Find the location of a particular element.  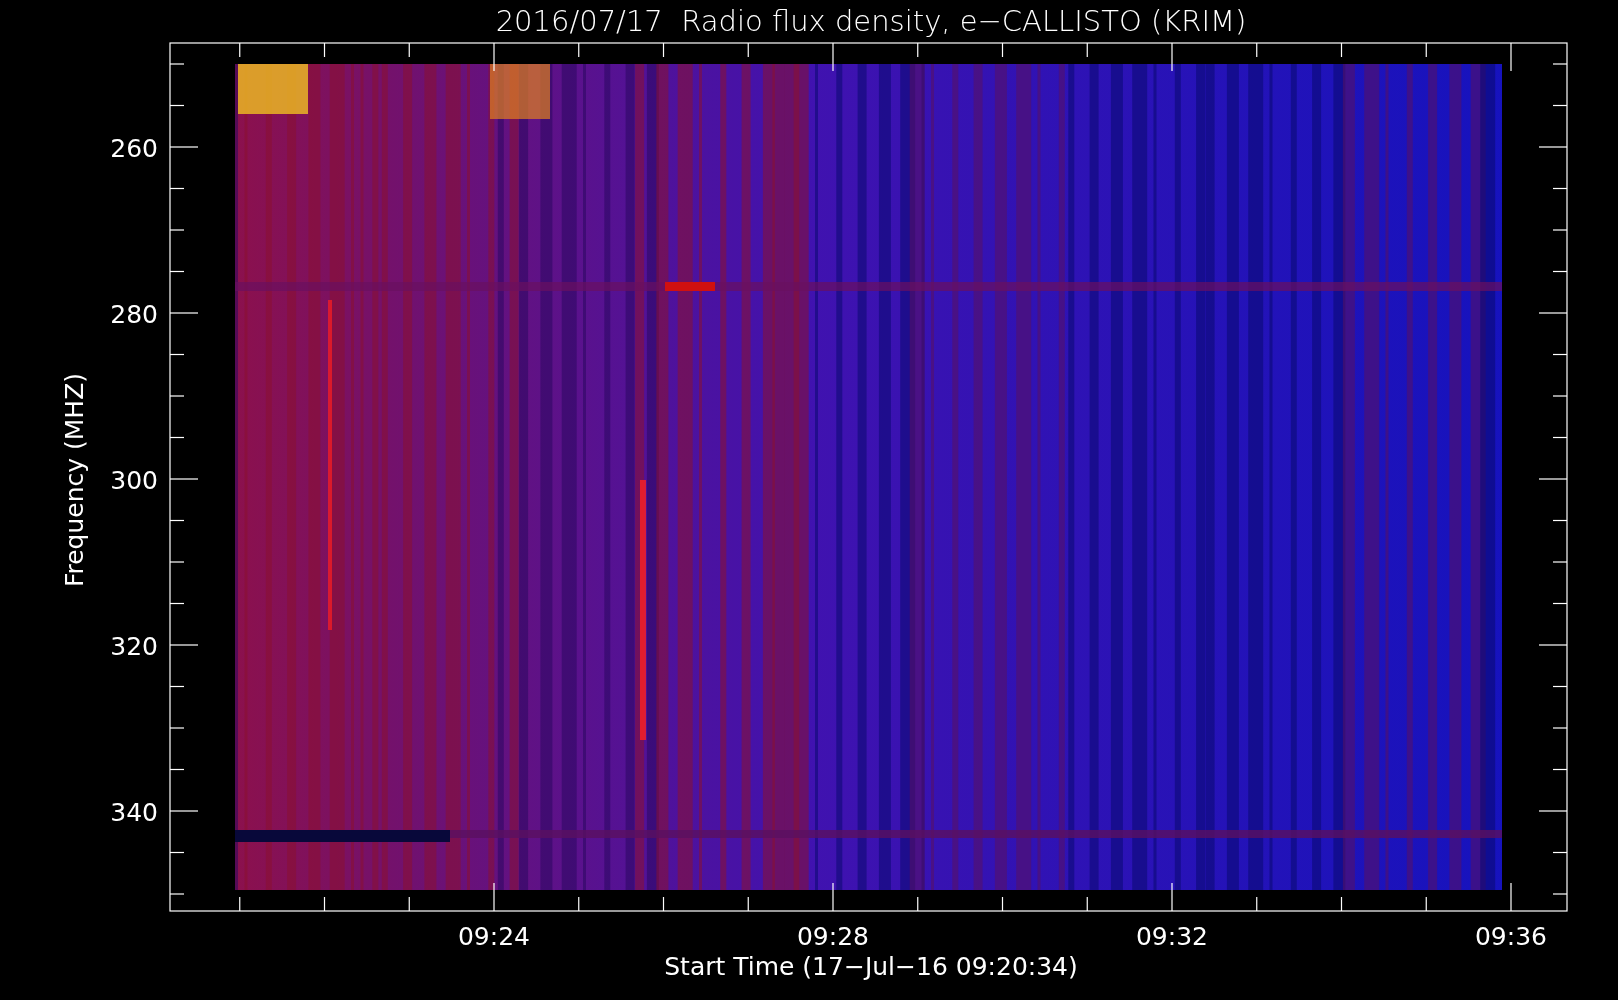

y-tick-label: 320 is located at coordinates (134, 646).